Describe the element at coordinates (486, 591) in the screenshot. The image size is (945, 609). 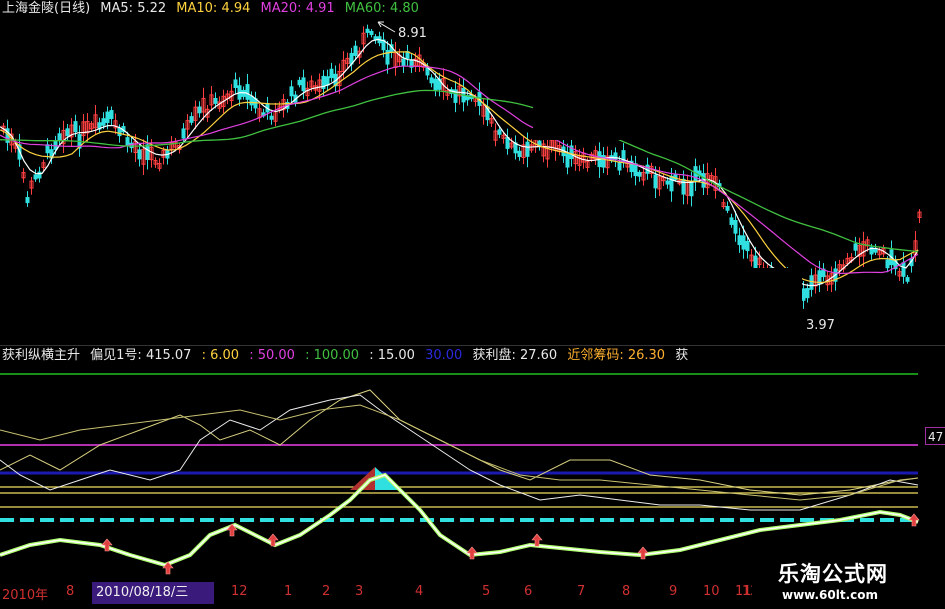
I see `axis-tick: 5` at that location.